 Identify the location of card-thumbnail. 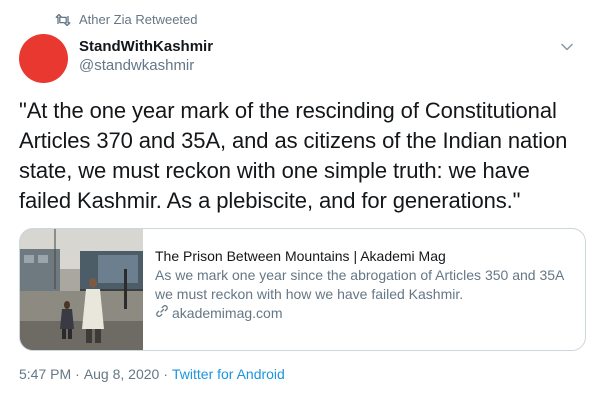
(81, 289).